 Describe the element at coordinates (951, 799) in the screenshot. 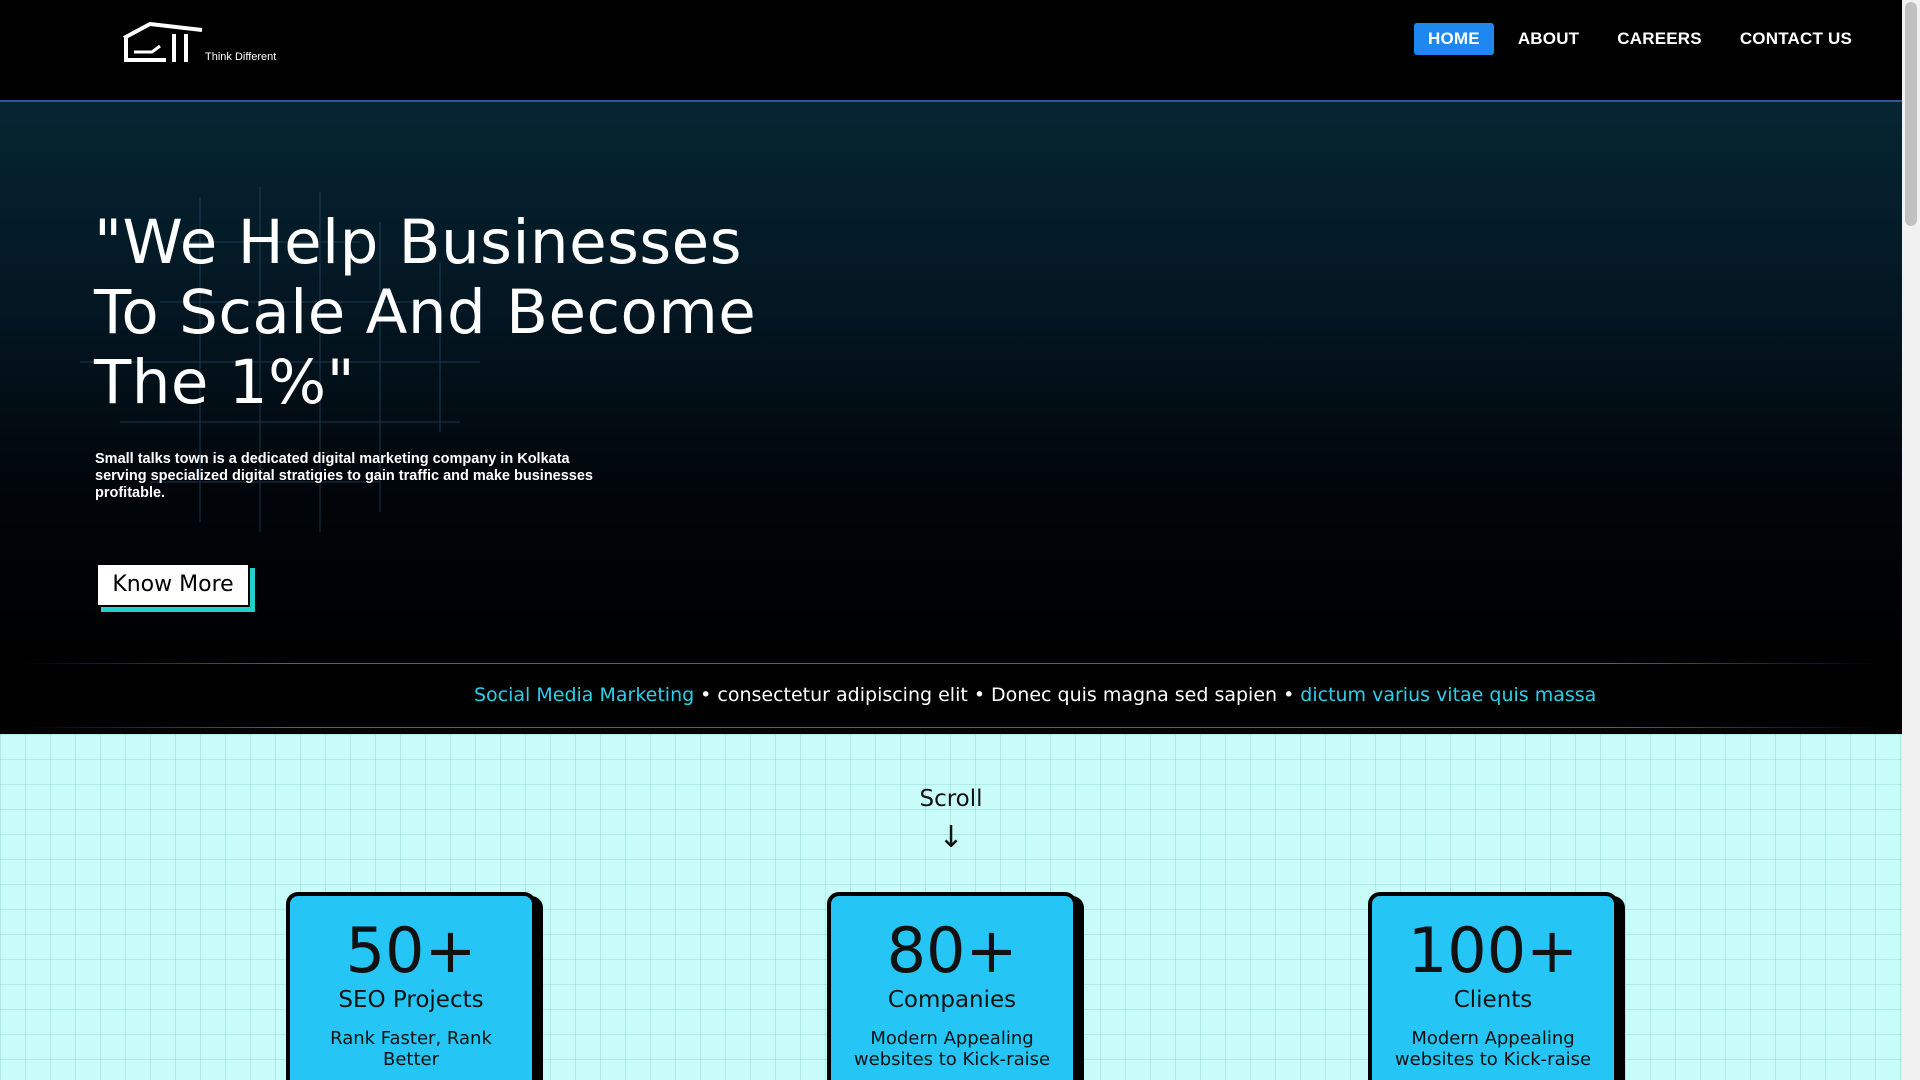

I see `scroll-label: Scroll` at that location.